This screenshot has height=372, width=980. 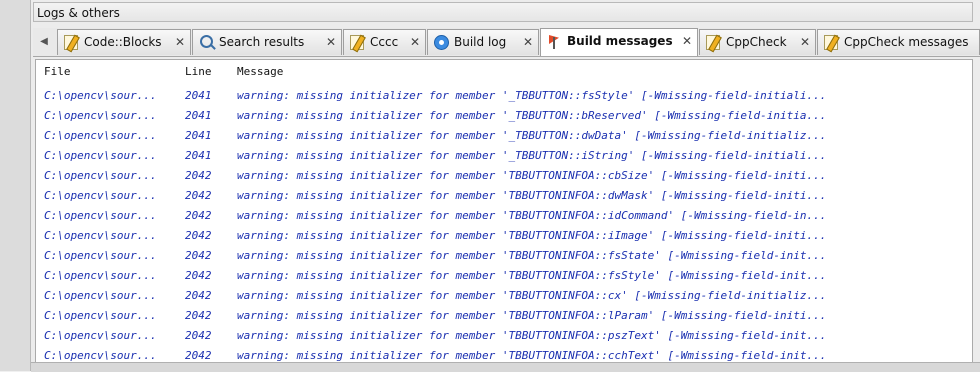 What do you see at coordinates (44, 42) in the screenshot?
I see `tab-scroll-left-icon: ◀` at bounding box center [44, 42].